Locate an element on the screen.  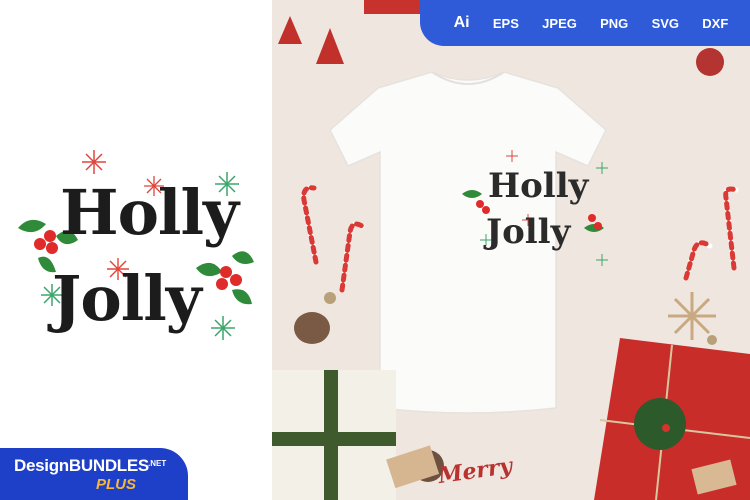
brand-logo-badge: DesignBUNDLES .NET PLUS is located at coordinates (94, 474).